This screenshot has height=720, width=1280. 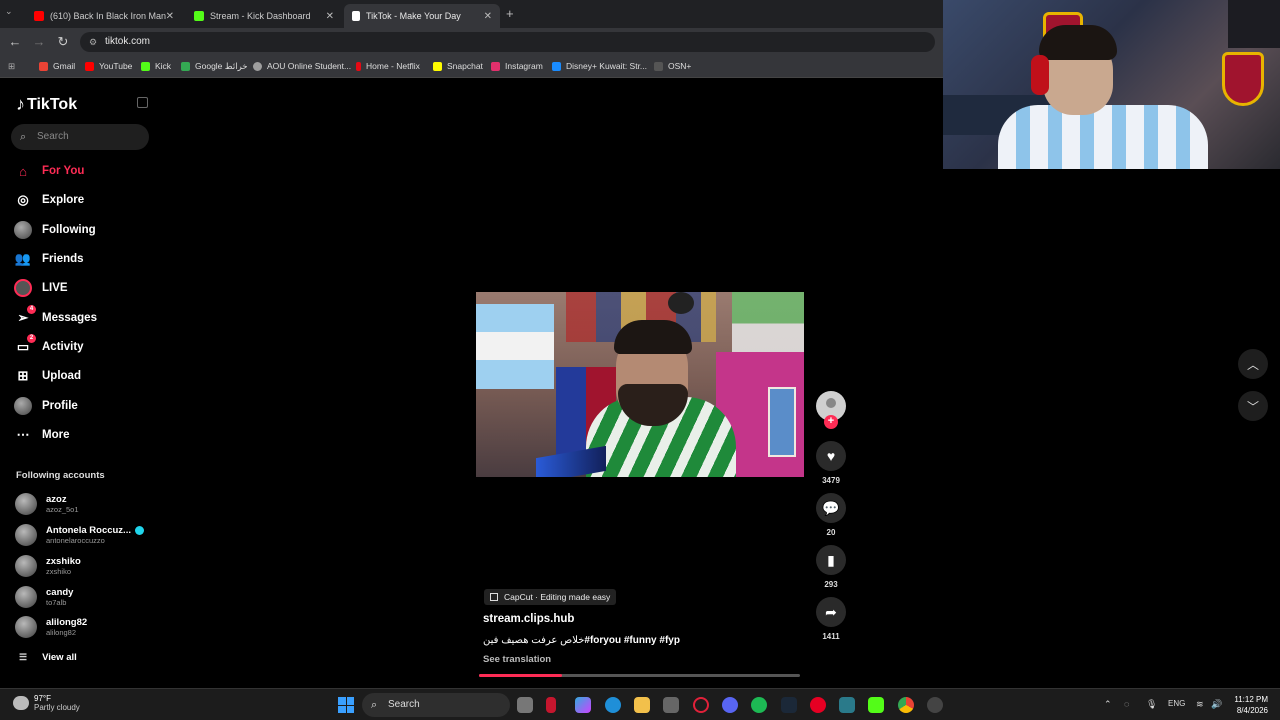 What do you see at coordinates (1108, 704) in the screenshot?
I see `tray-chevron-up-icon: ⌃` at bounding box center [1108, 704].